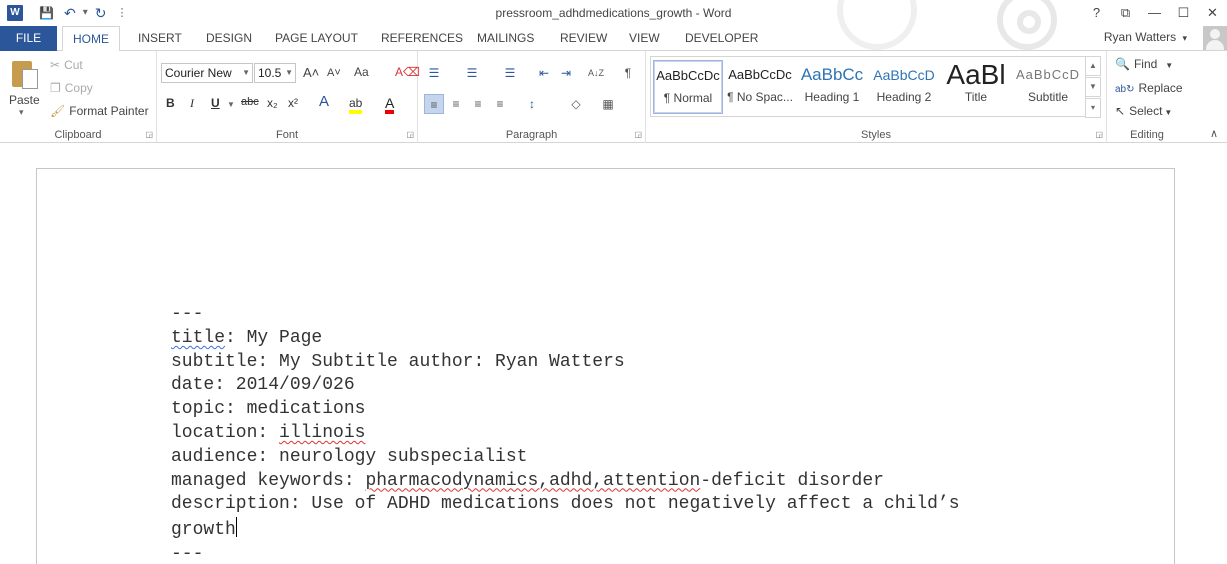 This screenshot has width=1227, height=564. What do you see at coordinates (500, 104) in the screenshot?
I see `justify-icon: ≡` at bounding box center [500, 104].